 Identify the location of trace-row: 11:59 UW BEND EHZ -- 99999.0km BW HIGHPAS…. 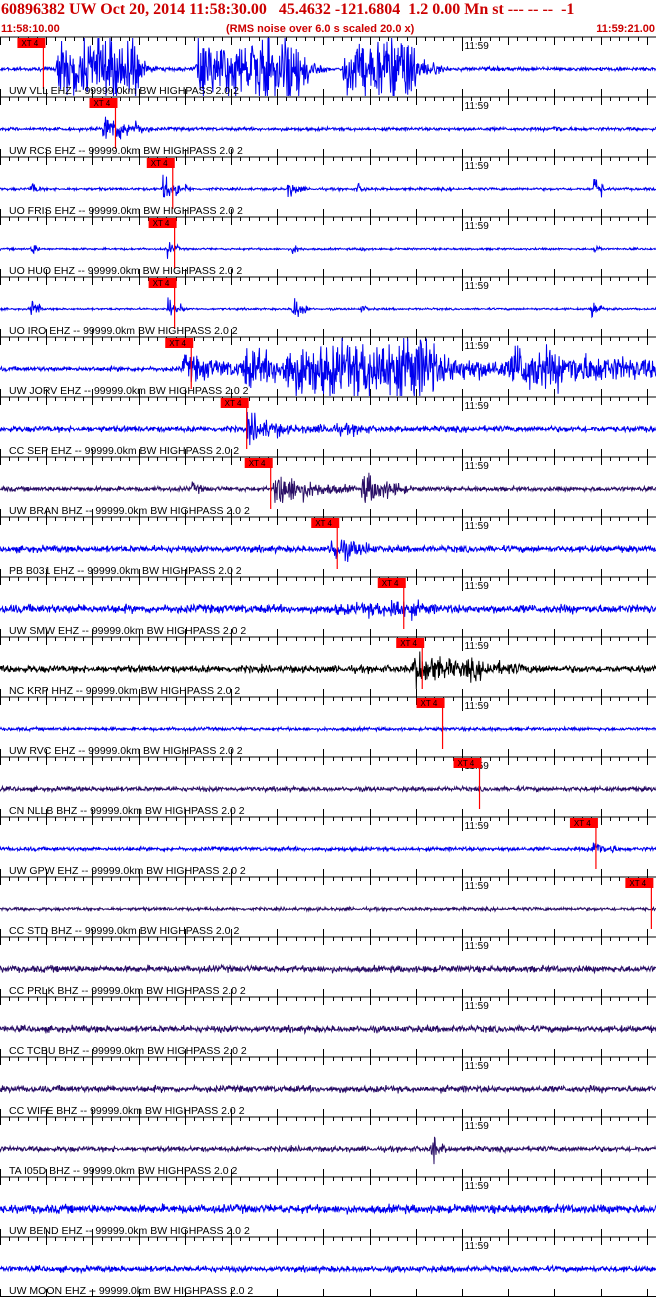
(328, 1206).